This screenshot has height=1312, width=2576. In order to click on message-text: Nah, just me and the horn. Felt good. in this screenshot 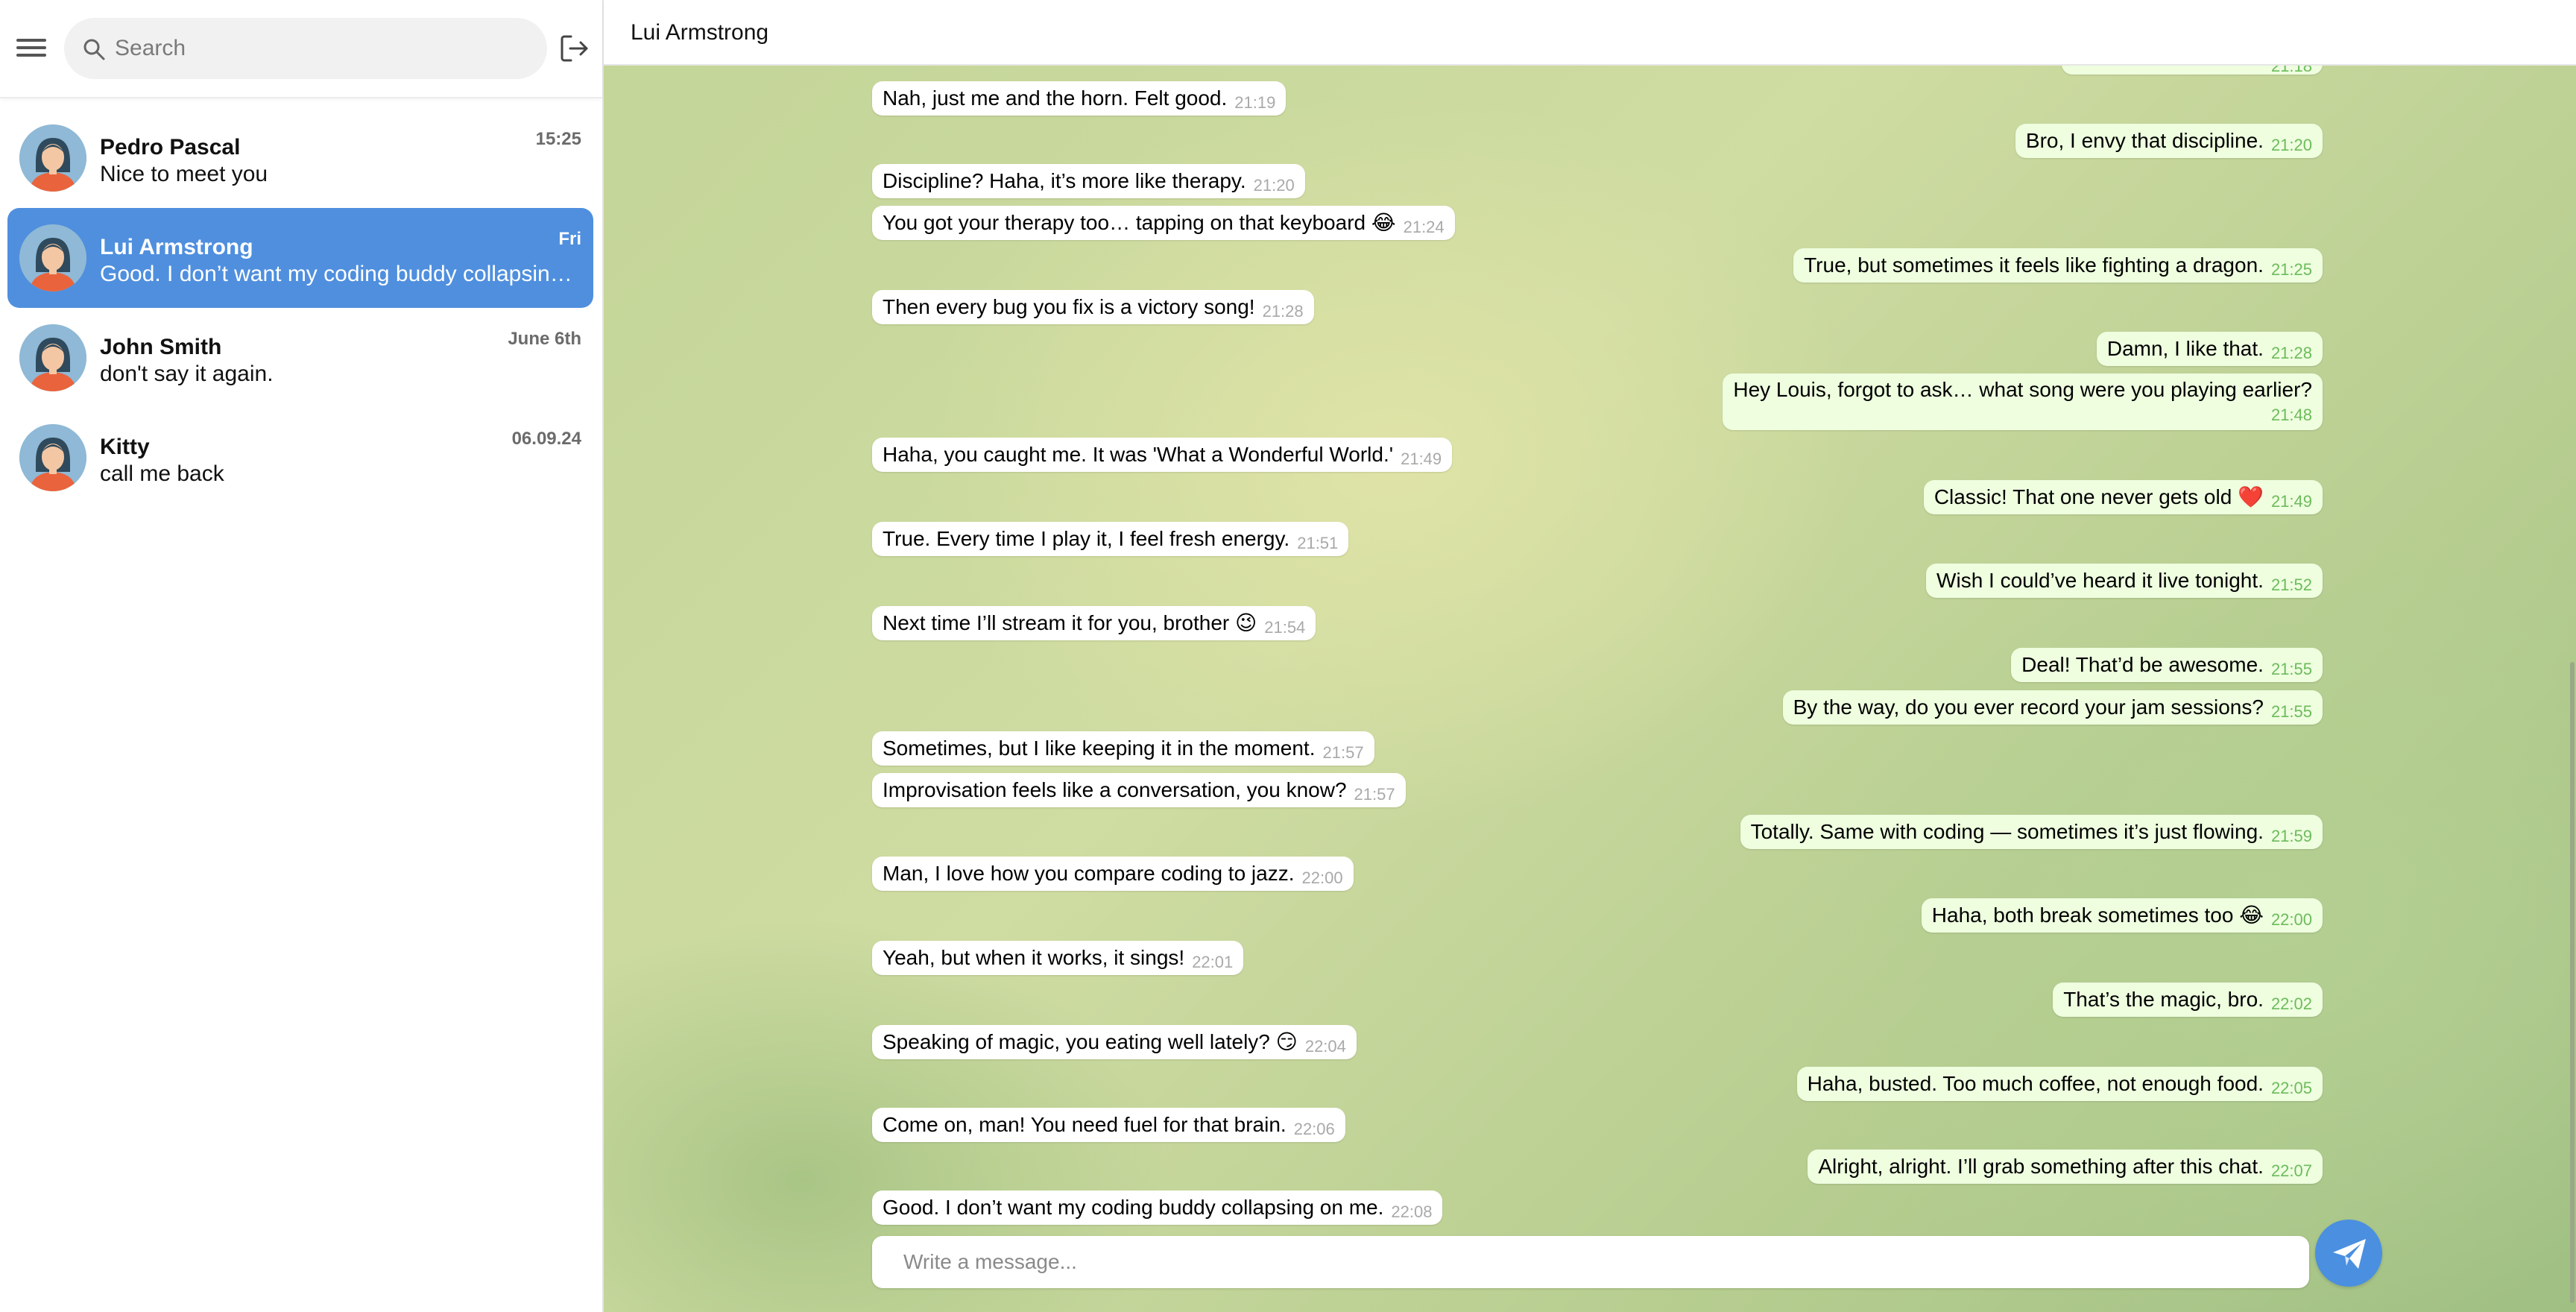, I will do `click(1055, 98)`.